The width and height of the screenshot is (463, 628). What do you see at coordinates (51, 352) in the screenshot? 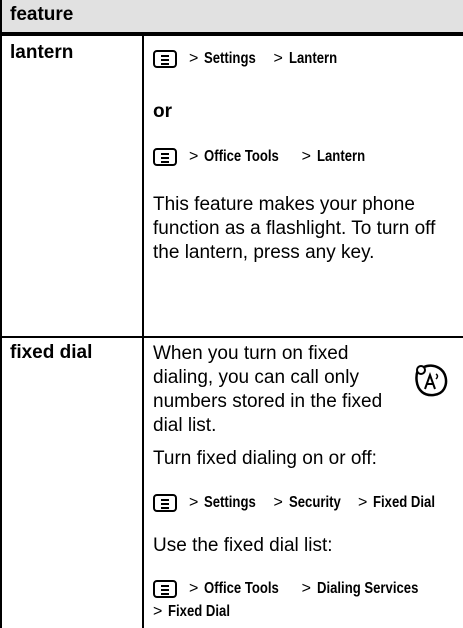
I see `term-fixed-dial: fixed dial` at bounding box center [51, 352].